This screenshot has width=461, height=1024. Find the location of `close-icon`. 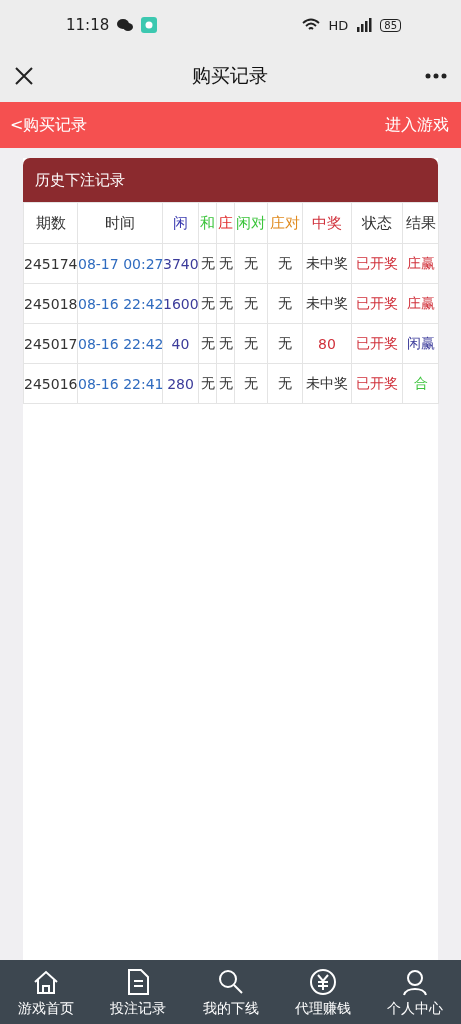

close-icon is located at coordinates (24, 76).